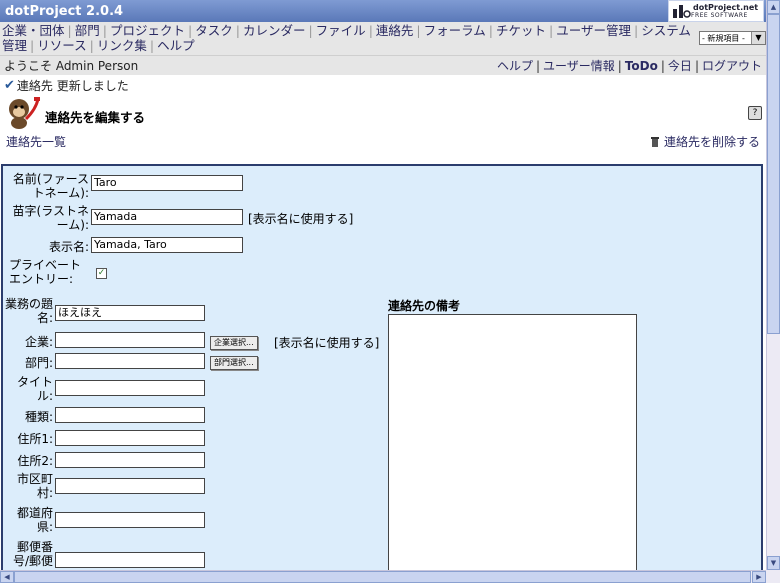 Image resolution: width=780 pixels, height=583 pixels. What do you see at coordinates (147, 30) in the screenshot?
I see `nav-item-projects: プロジェクト` at bounding box center [147, 30].